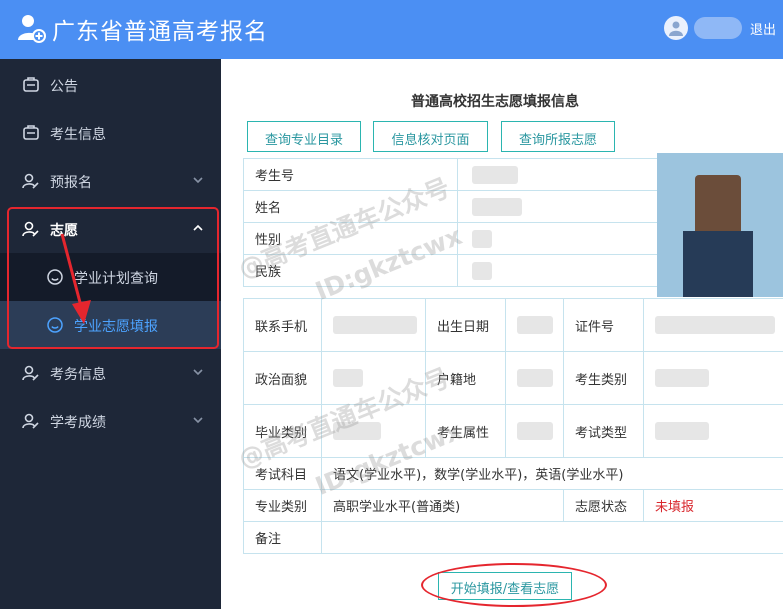 The image size is (783, 609). I want to click on user-icon, so click(676, 28).